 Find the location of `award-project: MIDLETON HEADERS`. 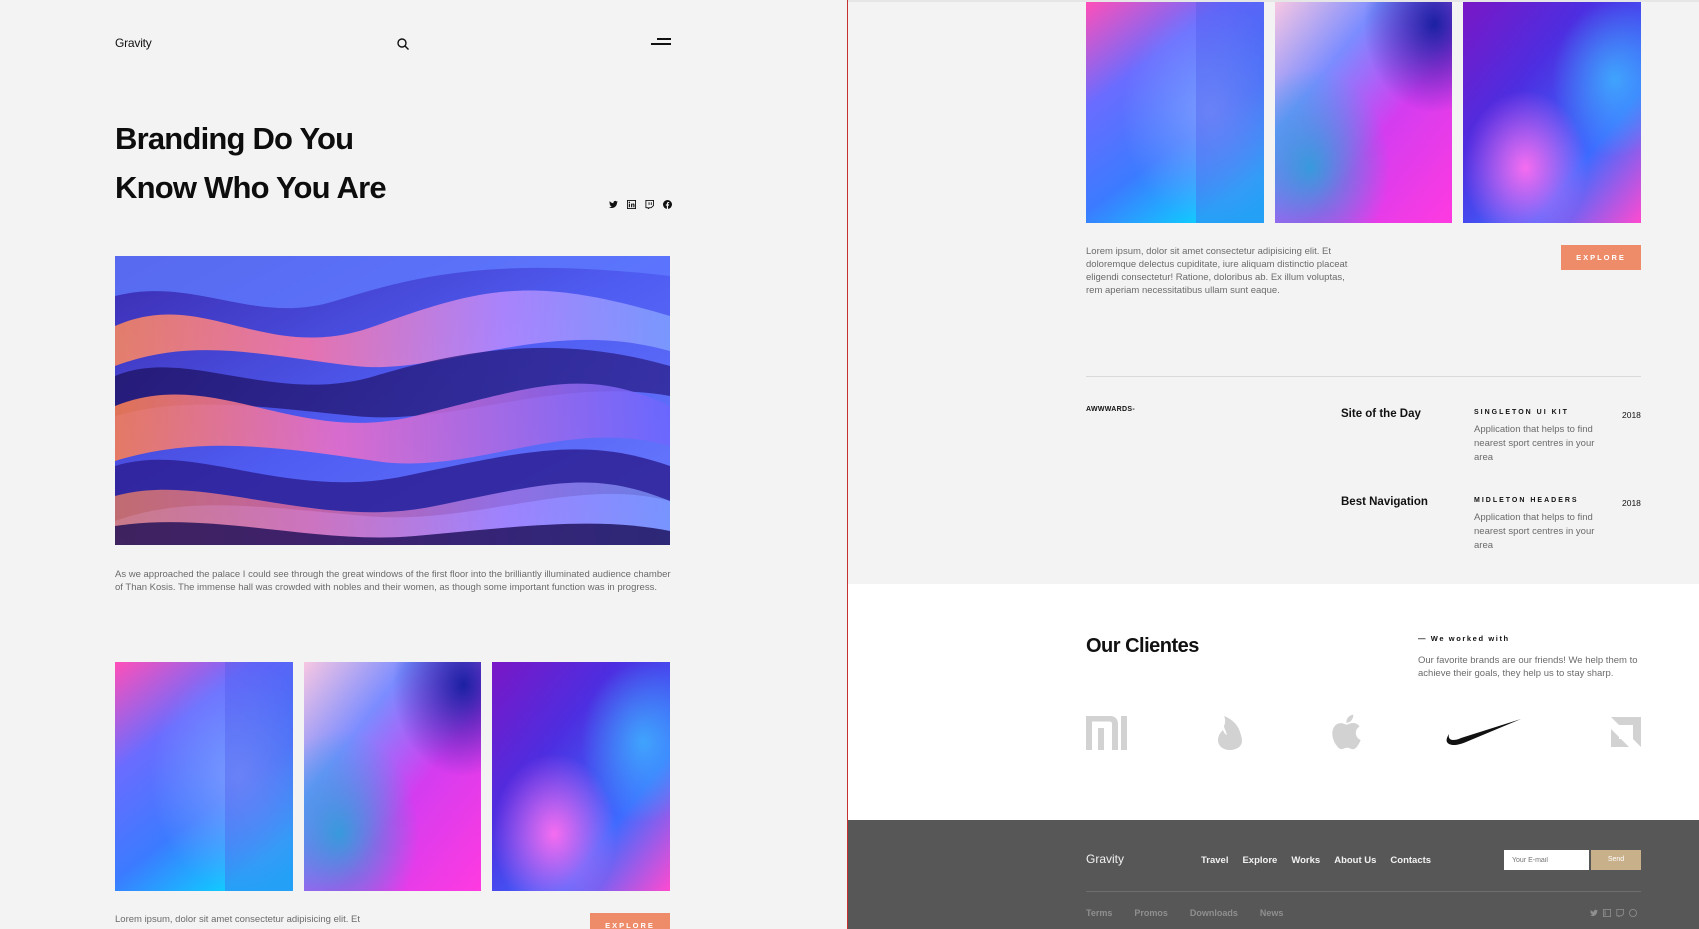

award-project: MIDLETON HEADERS is located at coordinates (1526, 500).